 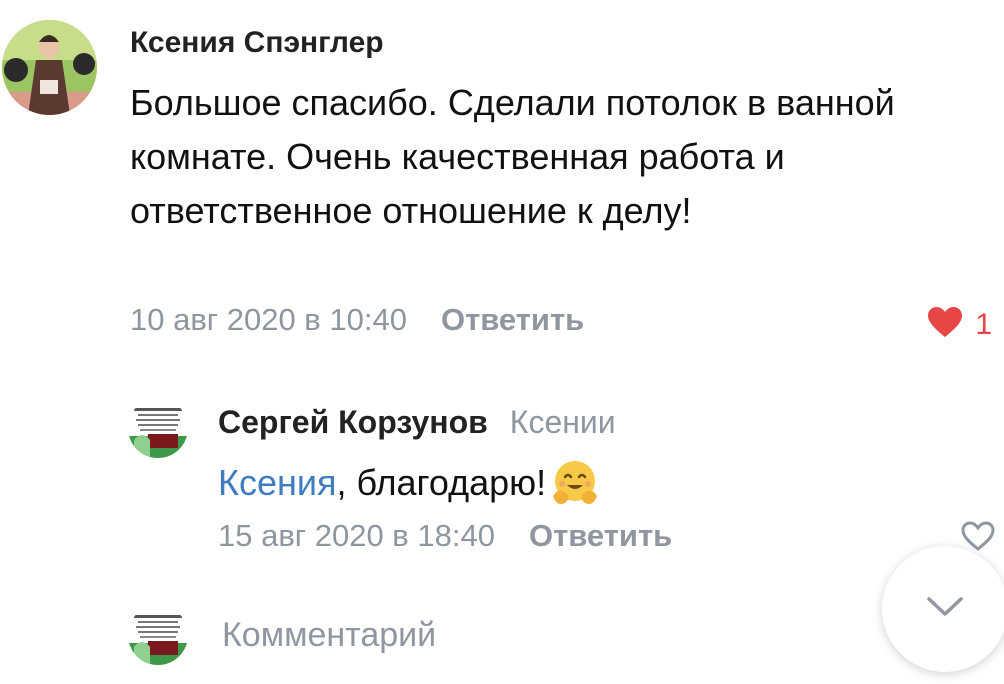 I want to click on comment-timestamp: 10 авг 2020 в 10:40, so click(x=268, y=319).